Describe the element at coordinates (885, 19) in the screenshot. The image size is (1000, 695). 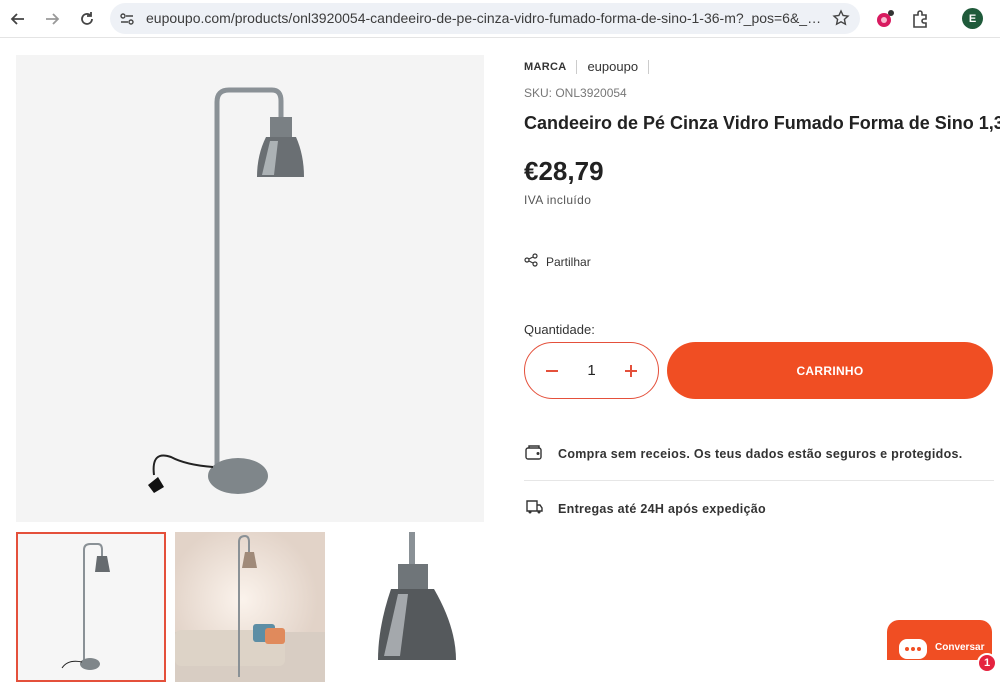
I see `extension-icon` at that location.